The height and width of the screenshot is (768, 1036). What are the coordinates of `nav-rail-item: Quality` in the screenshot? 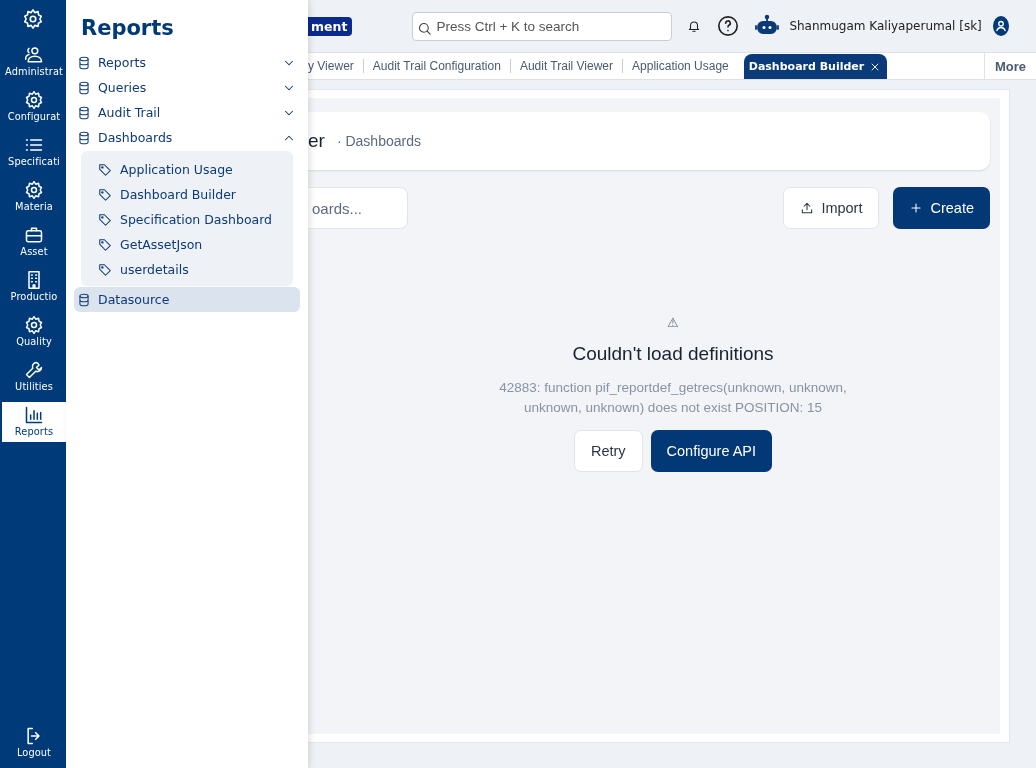 It's located at (34, 332).